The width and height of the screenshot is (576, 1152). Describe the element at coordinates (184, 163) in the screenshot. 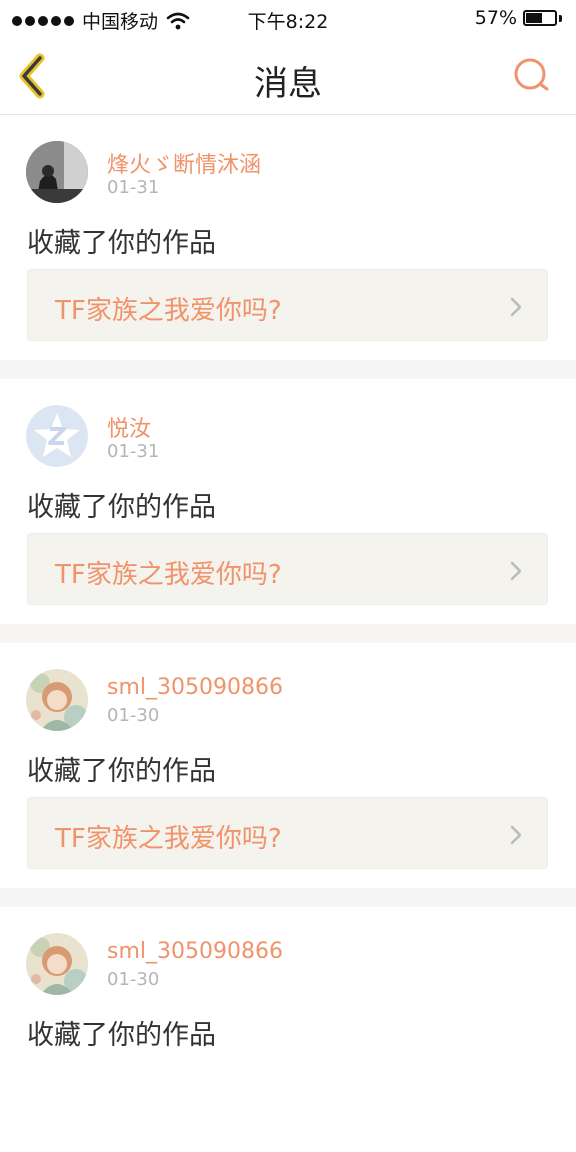

I see `user-name: 烽火ゞ断情沐涵` at that location.